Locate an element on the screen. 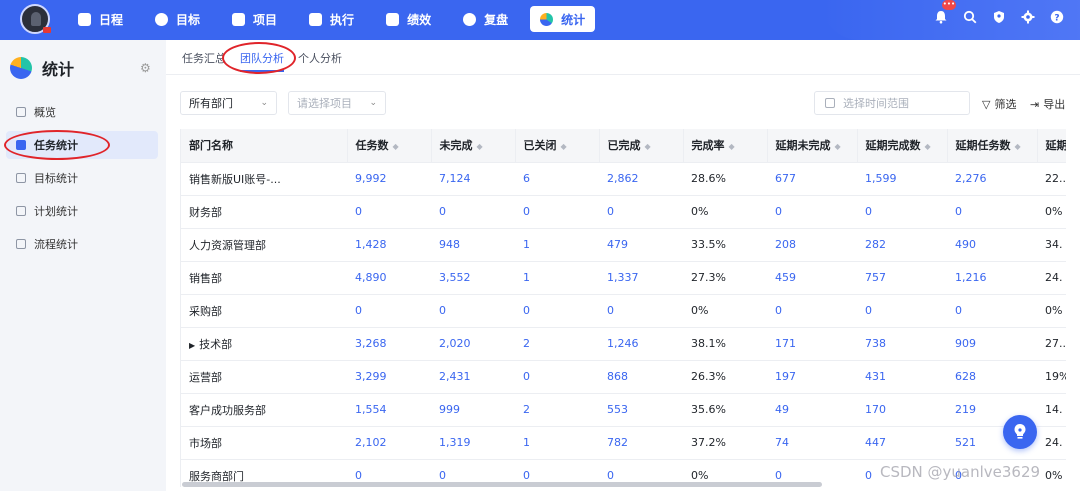 The image size is (1080, 491). sidebar-item-overview: 概览 is located at coordinates (82, 112).